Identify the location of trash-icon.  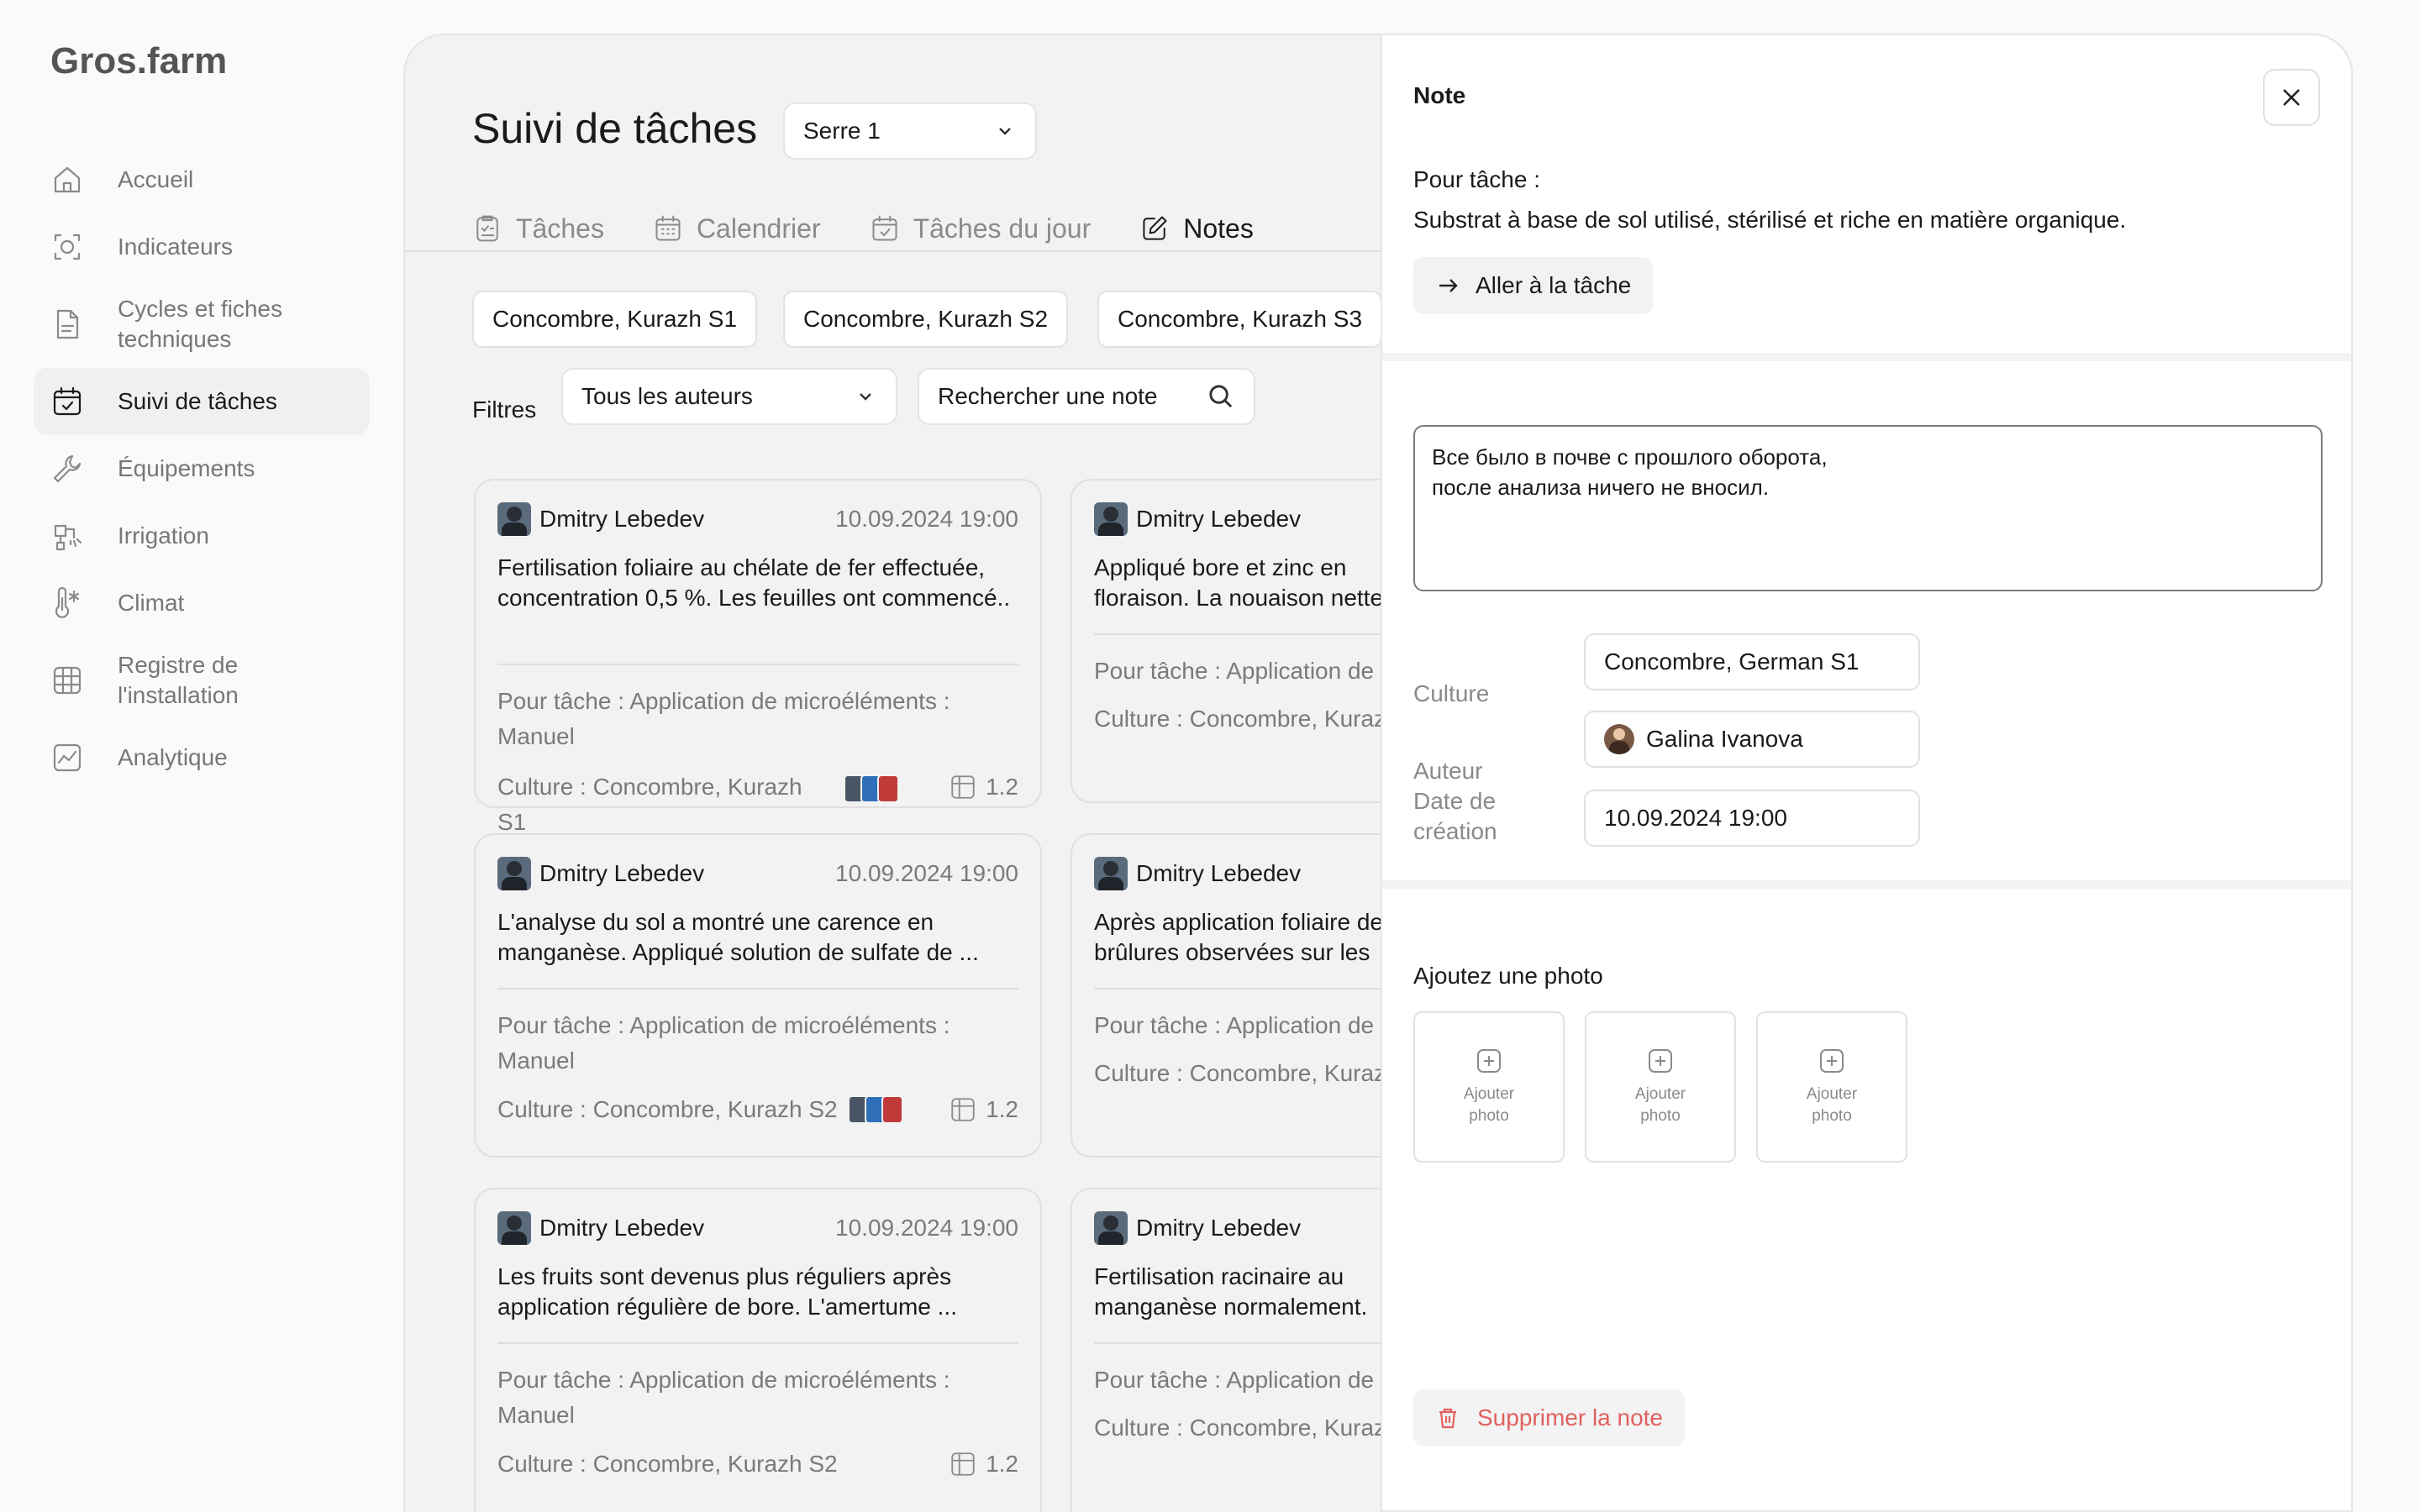
(1456, 1418).